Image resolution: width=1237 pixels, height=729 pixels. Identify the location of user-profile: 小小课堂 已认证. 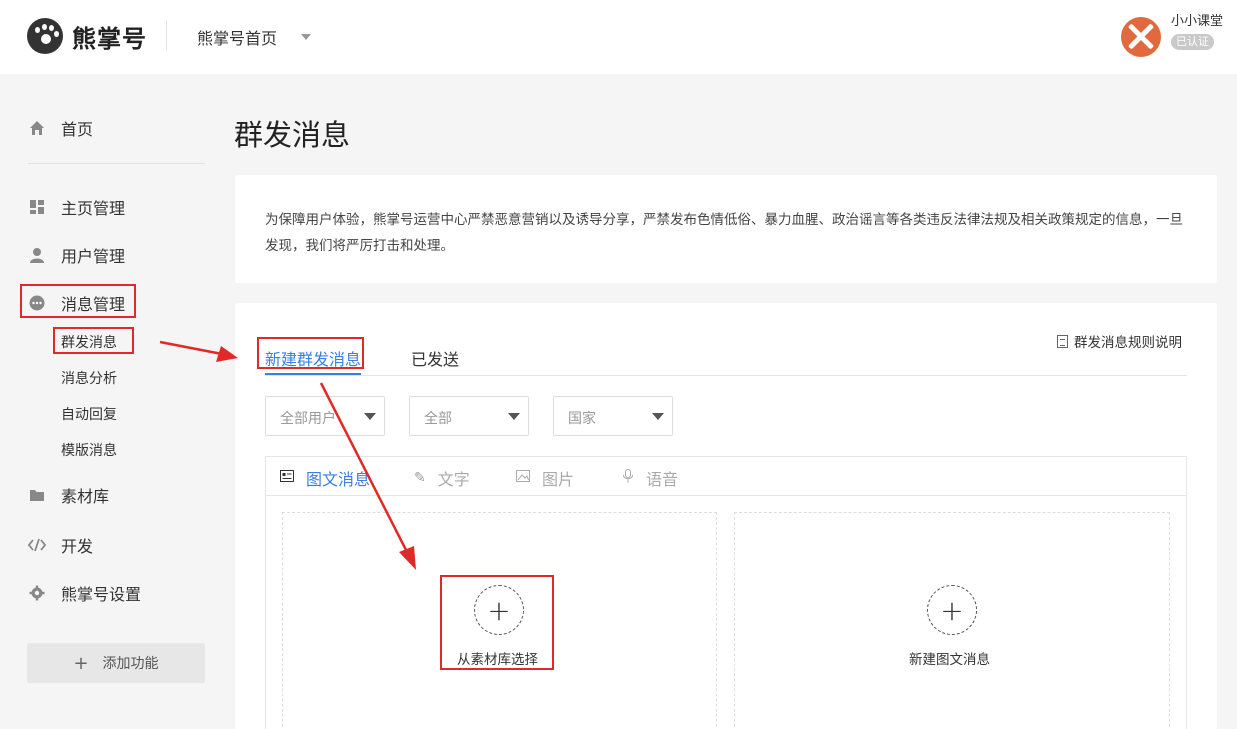
(1172, 35).